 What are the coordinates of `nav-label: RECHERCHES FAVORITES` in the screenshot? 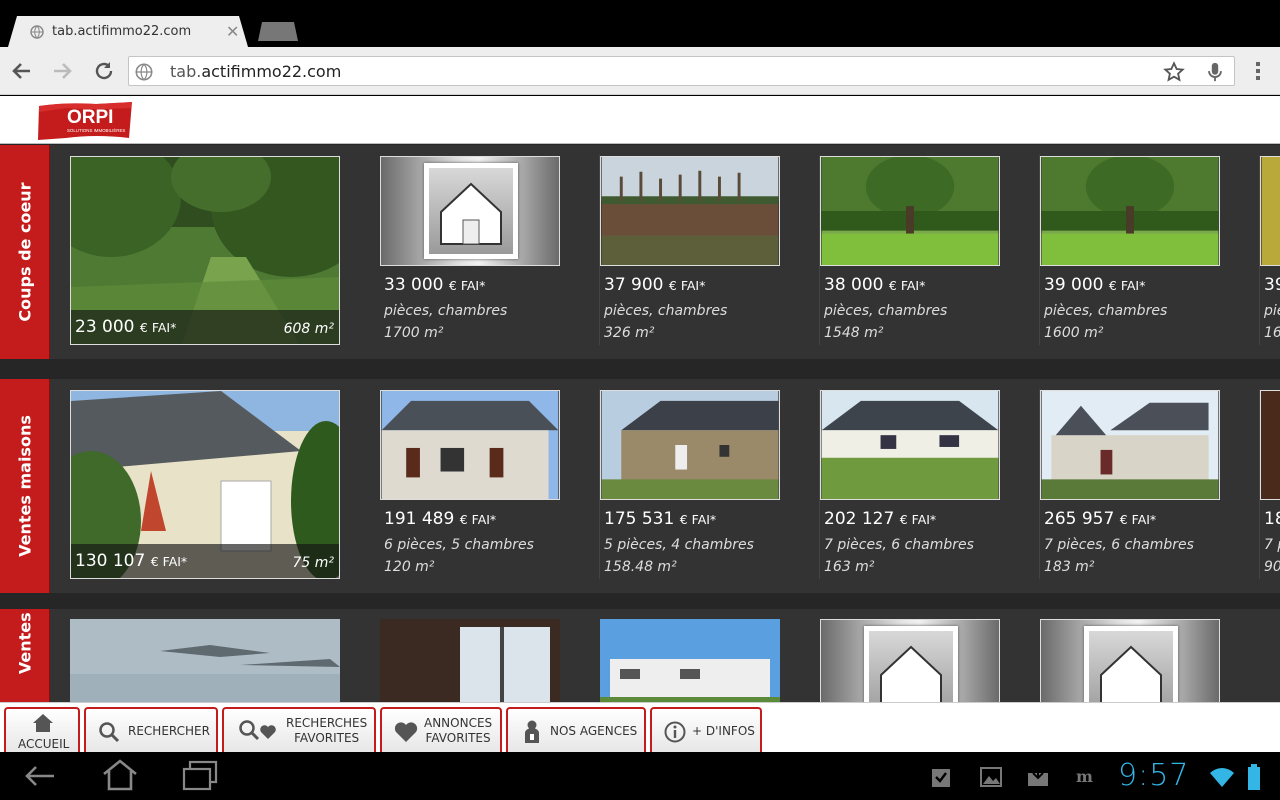 It's located at (327, 730).